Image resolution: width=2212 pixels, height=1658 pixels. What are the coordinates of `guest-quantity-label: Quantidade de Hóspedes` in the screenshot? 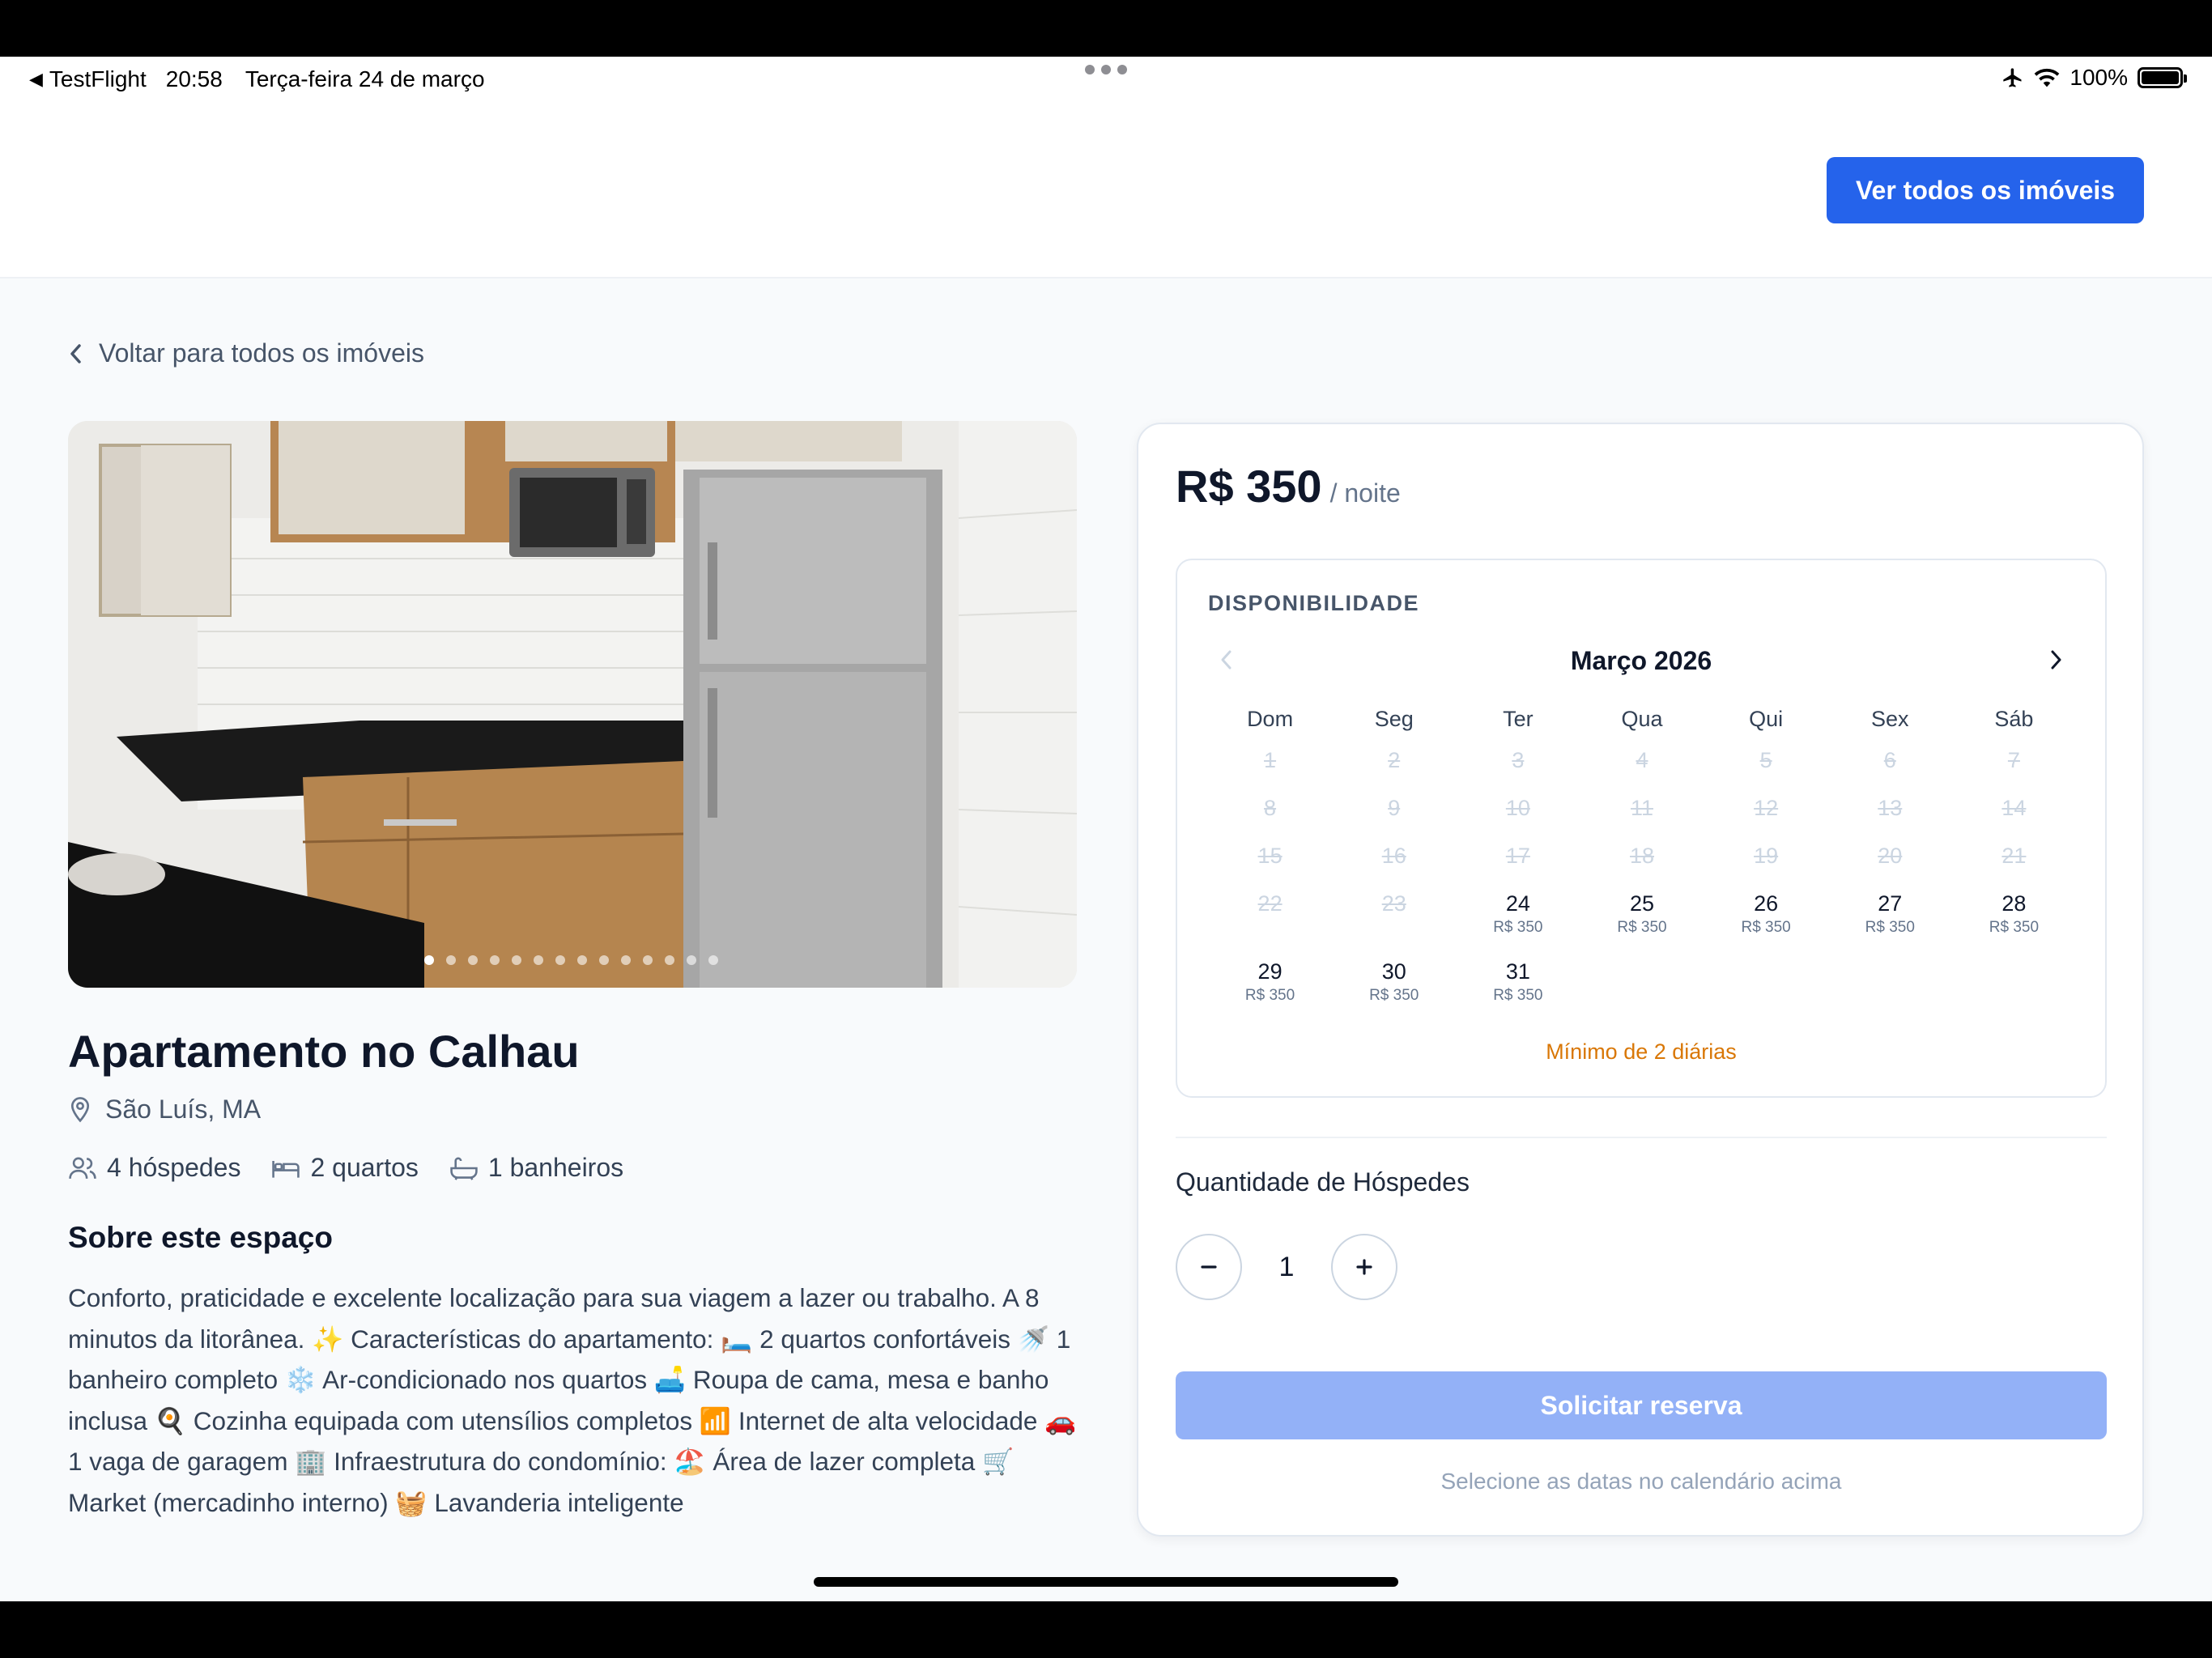 It's located at (1323, 1182).